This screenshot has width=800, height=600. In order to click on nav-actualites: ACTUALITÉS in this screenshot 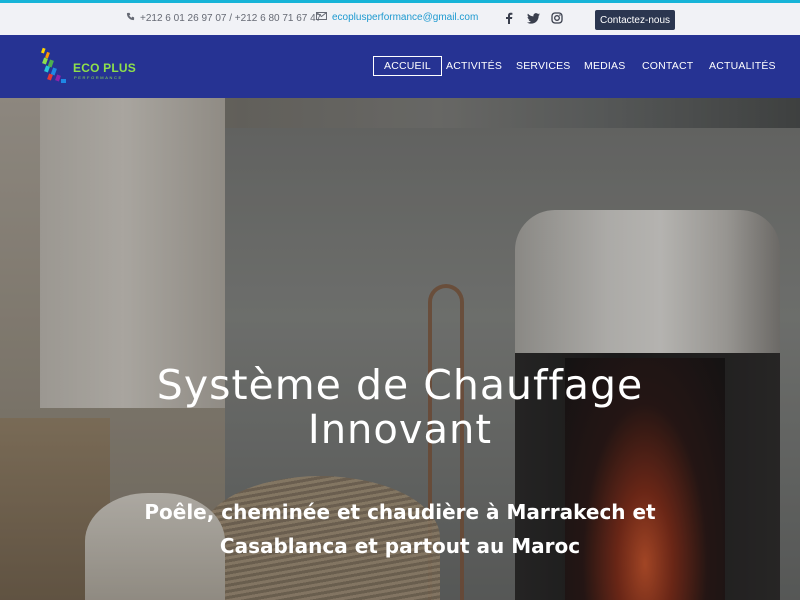, I will do `click(742, 66)`.